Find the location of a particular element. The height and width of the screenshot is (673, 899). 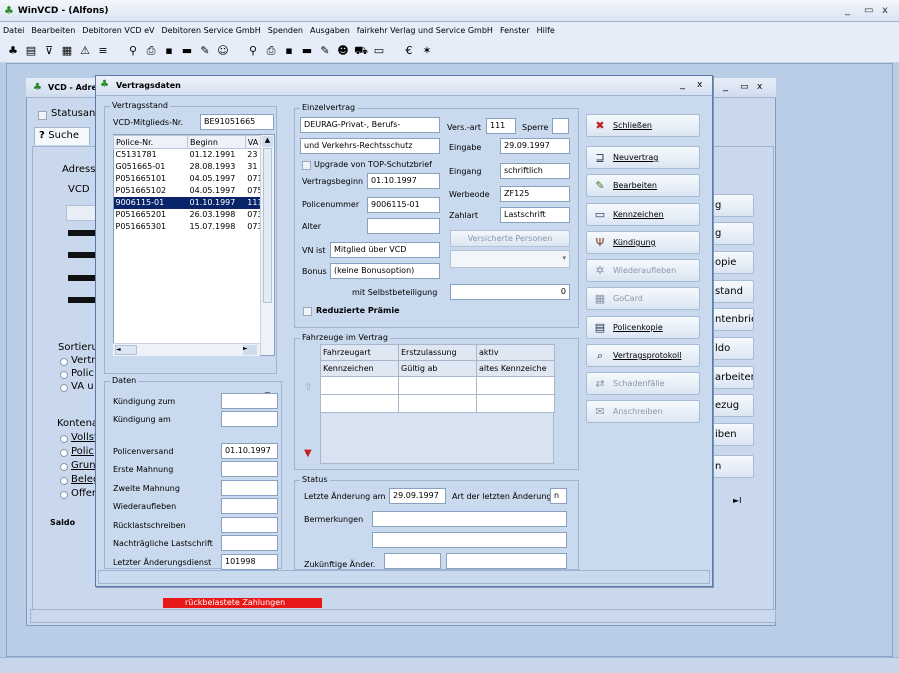

tarif-line2-field: und Verkehrs-Rechtsschutz is located at coordinates (370, 146).